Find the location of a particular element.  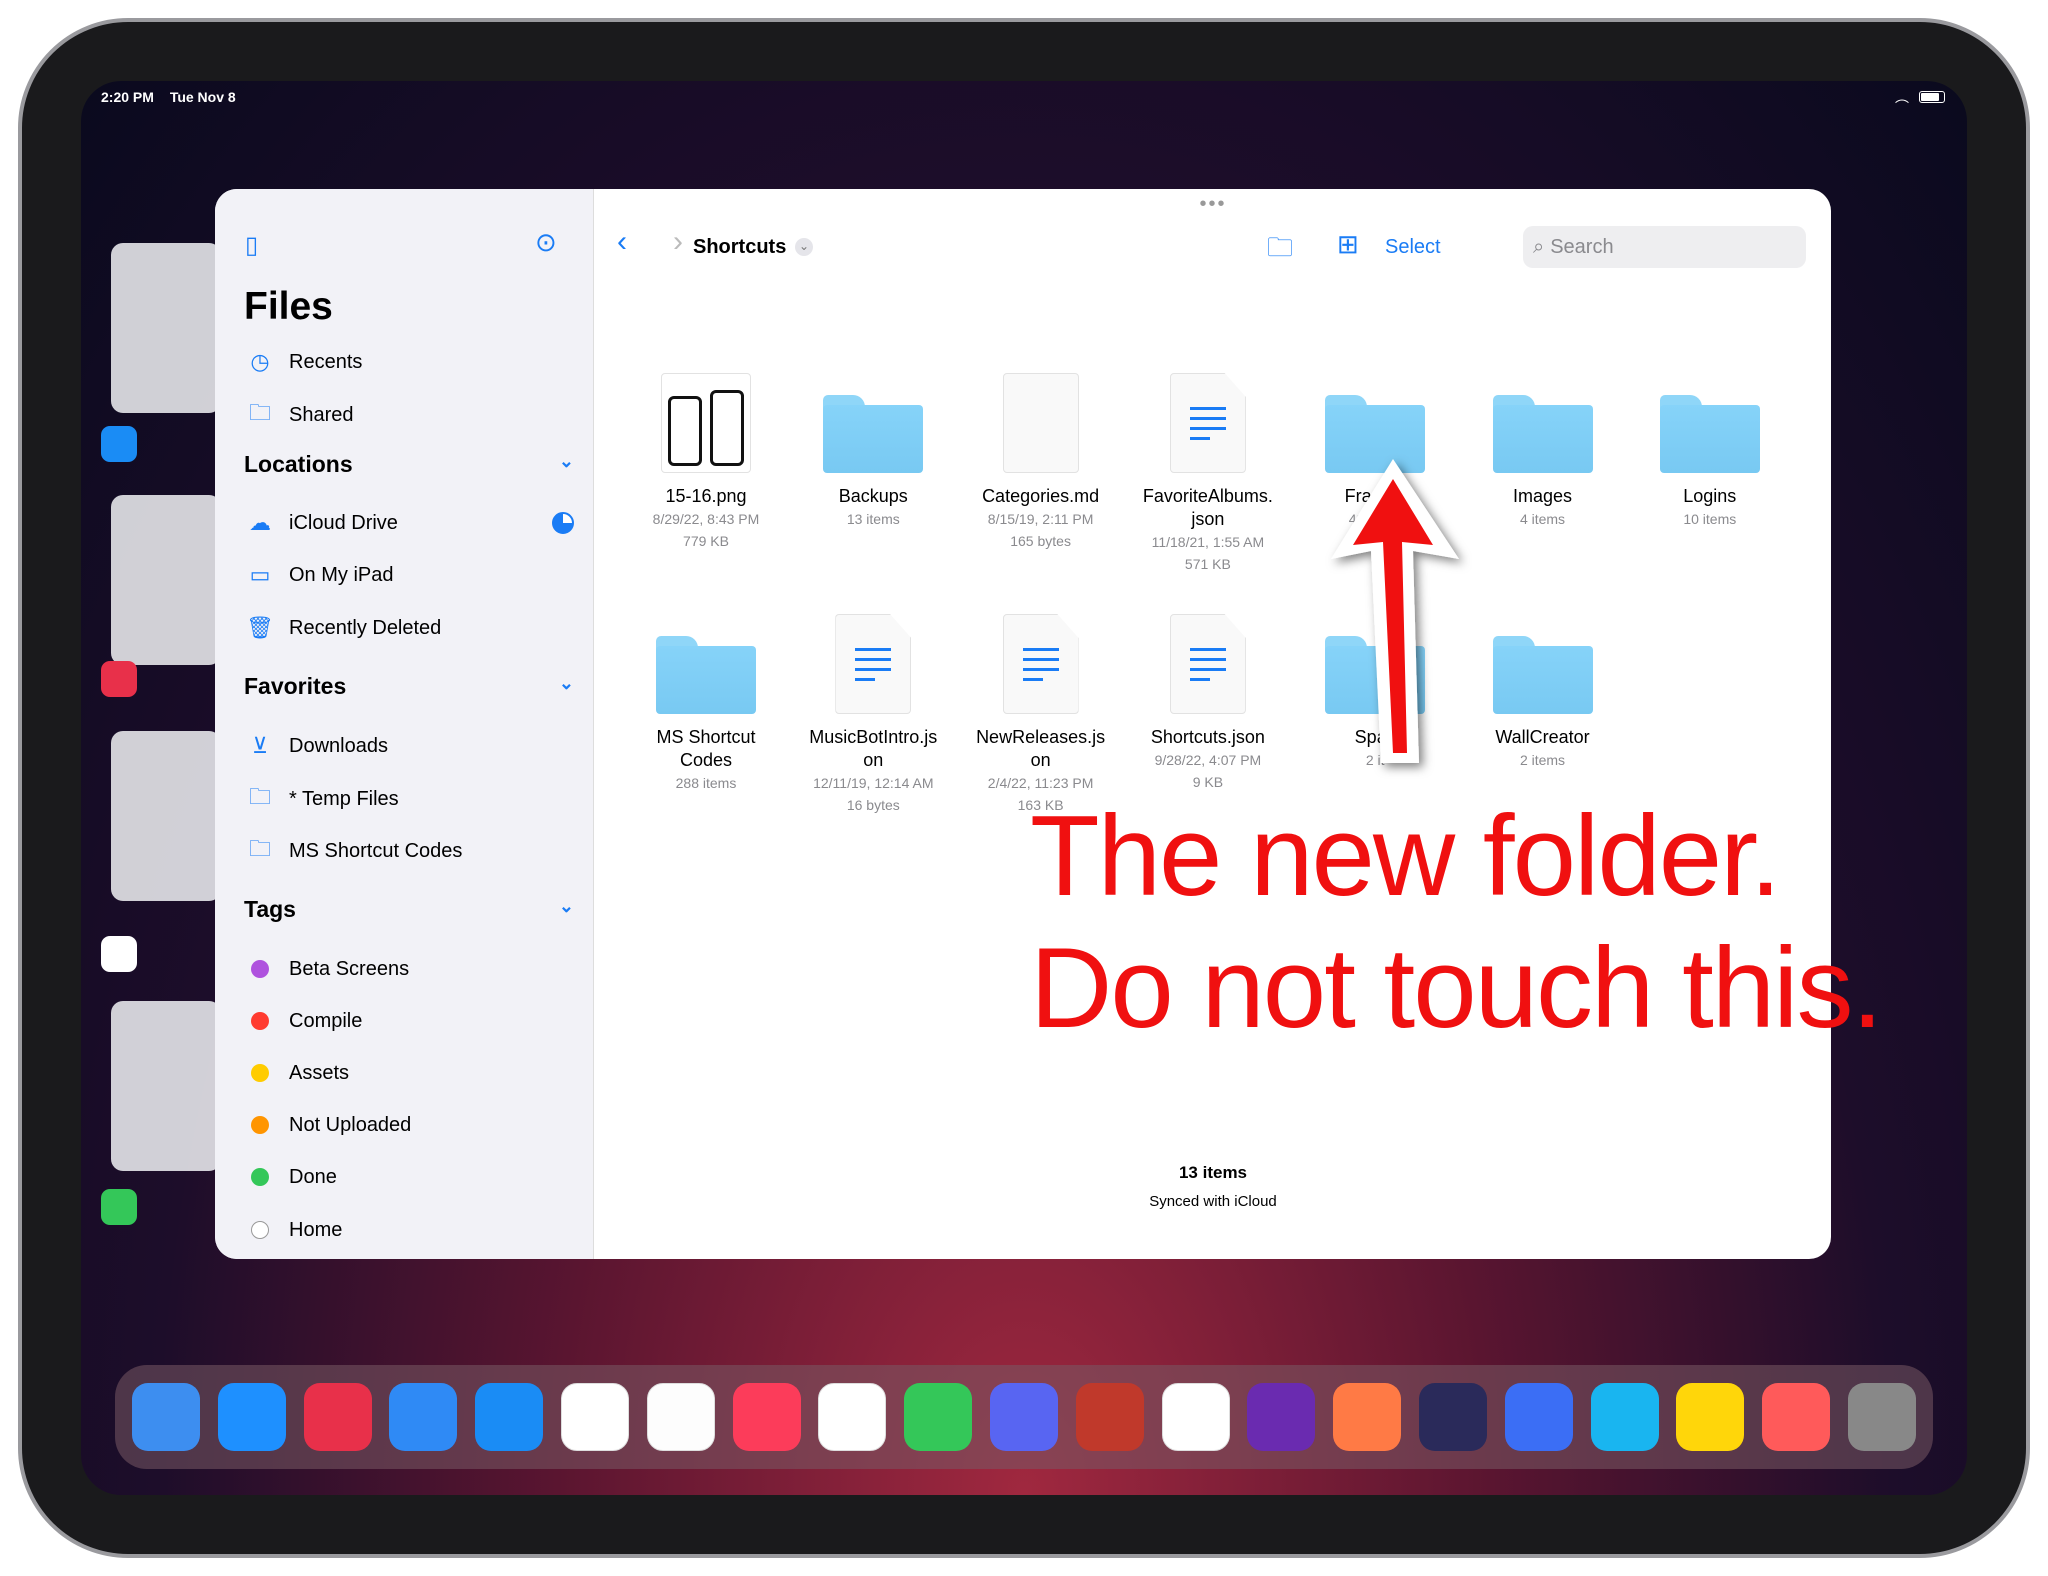

dock-app-safari-icon is located at coordinates (251, 1417).